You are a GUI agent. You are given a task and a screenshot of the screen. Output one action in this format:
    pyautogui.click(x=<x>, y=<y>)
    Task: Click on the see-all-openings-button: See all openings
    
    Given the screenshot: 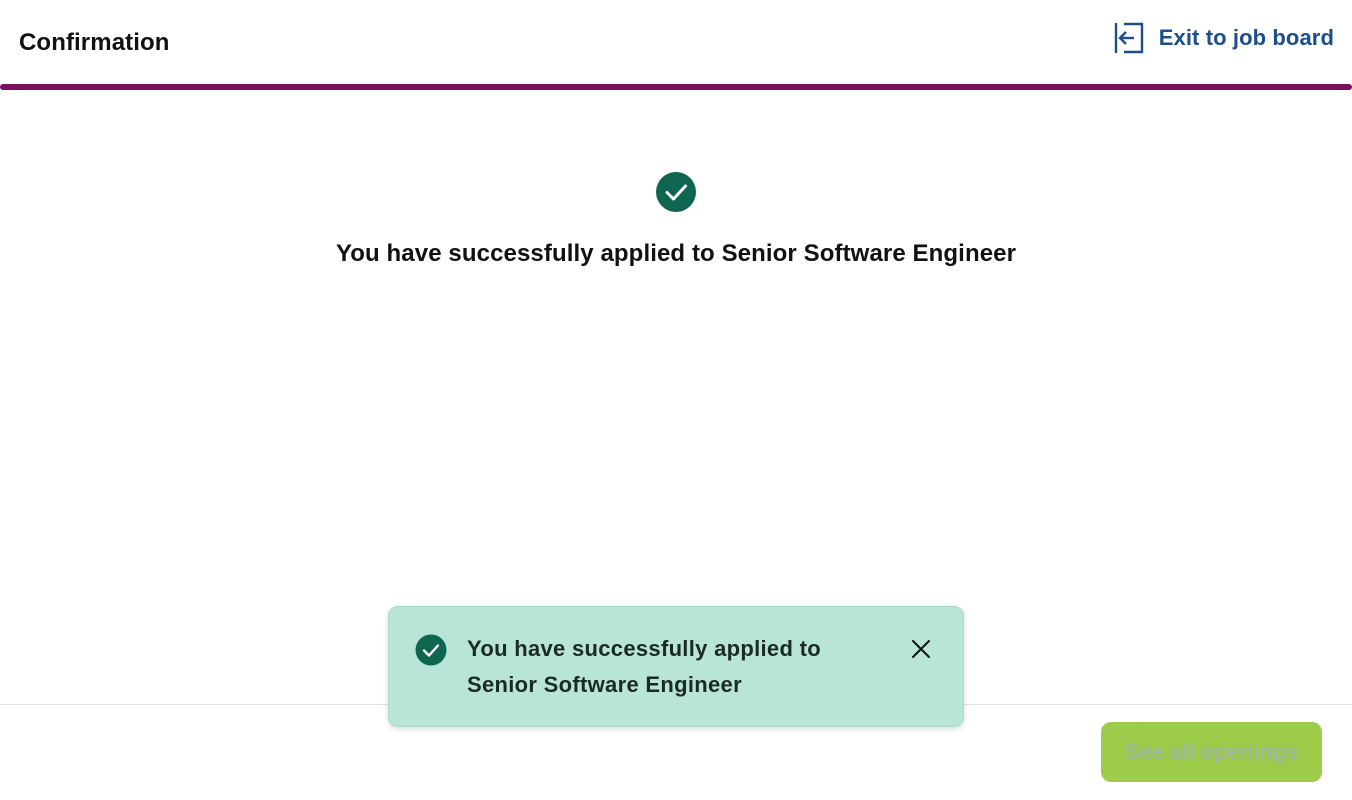 What is the action you would take?
    pyautogui.click(x=1211, y=752)
    